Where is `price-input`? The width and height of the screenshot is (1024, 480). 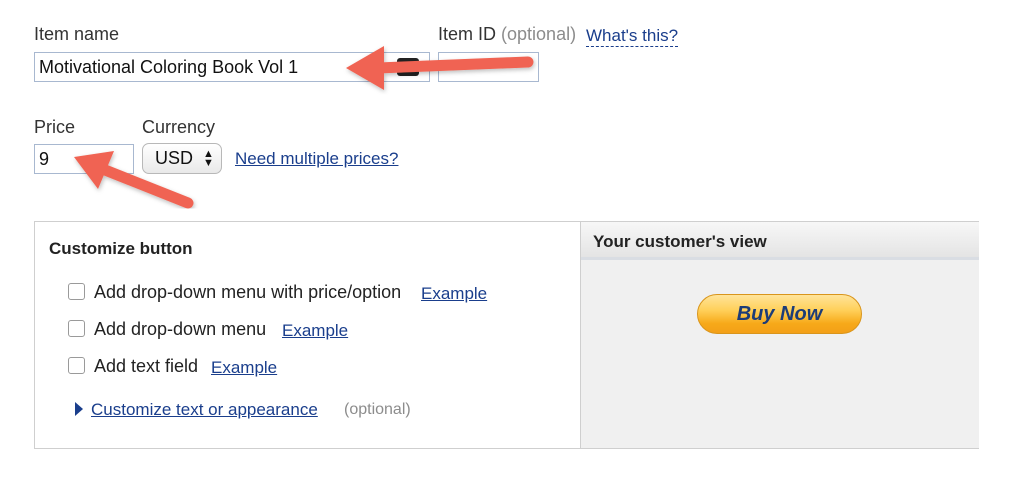
price-input is located at coordinates (84, 159).